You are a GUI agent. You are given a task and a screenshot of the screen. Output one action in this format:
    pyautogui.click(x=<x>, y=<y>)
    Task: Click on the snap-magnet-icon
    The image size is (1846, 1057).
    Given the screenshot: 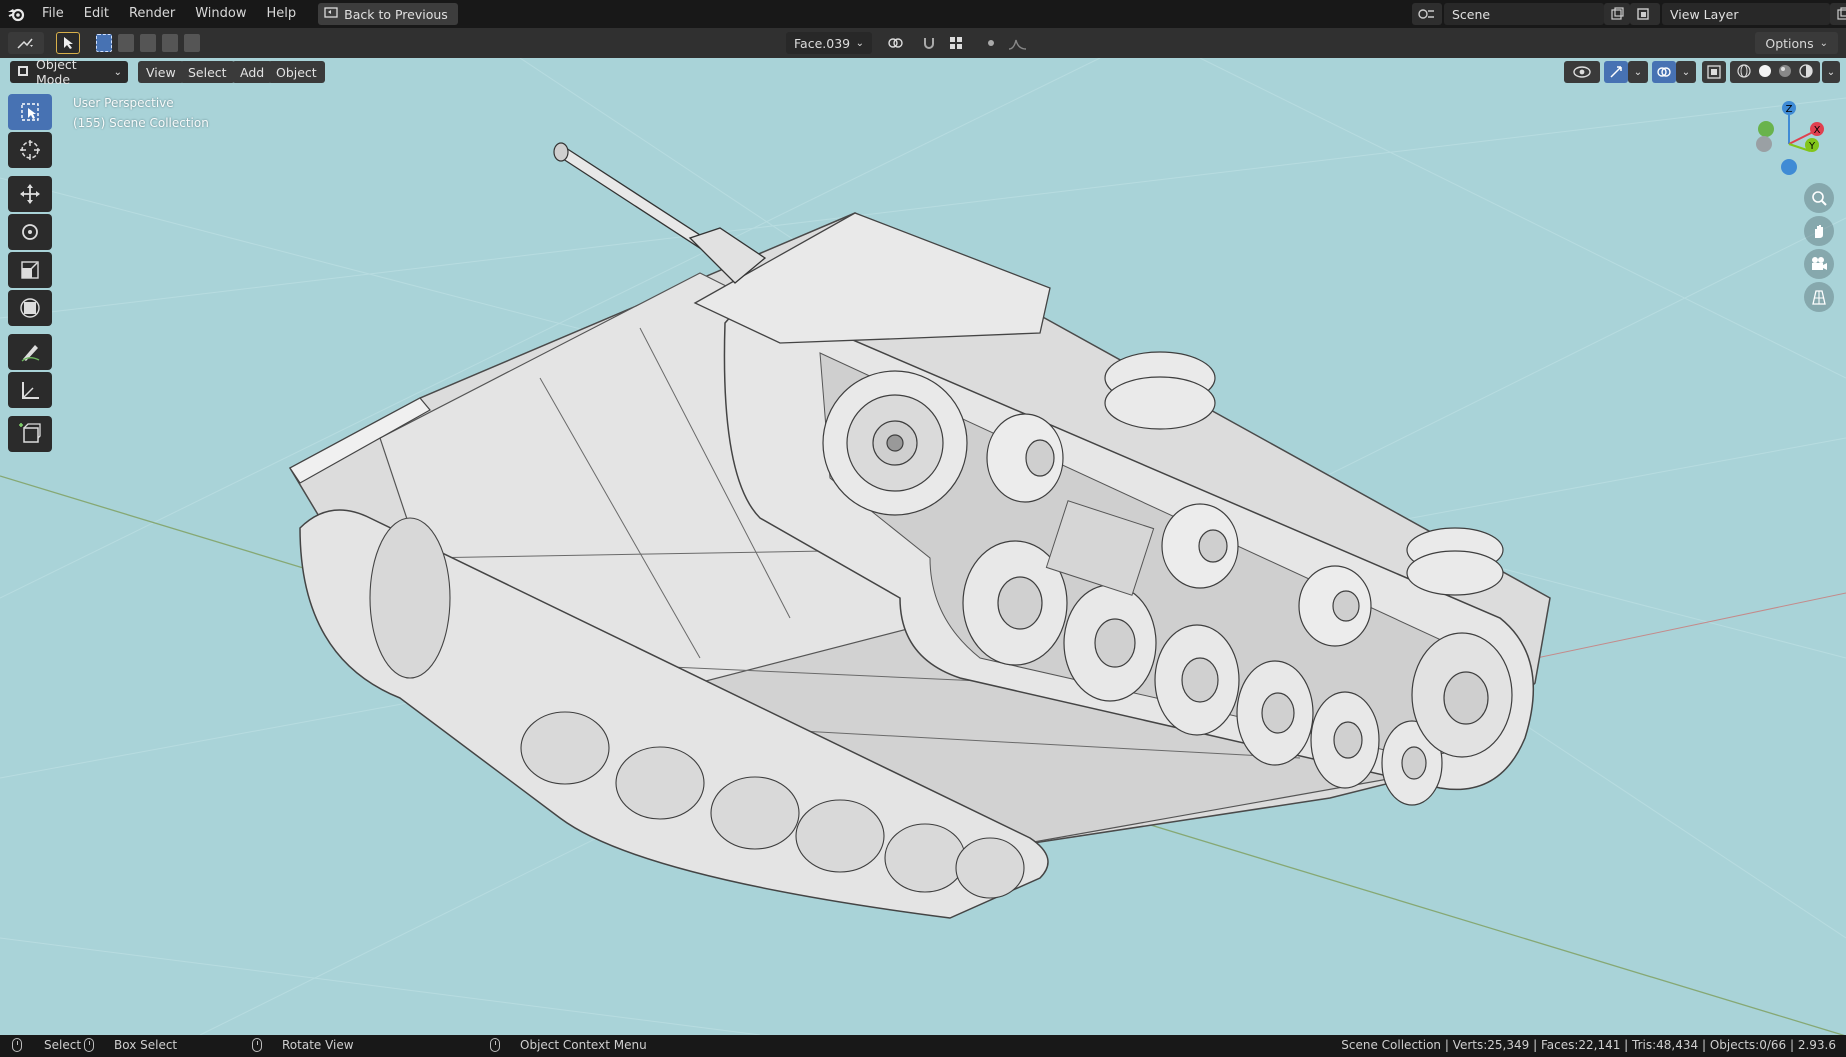 What is the action you would take?
    pyautogui.click(x=929, y=43)
    